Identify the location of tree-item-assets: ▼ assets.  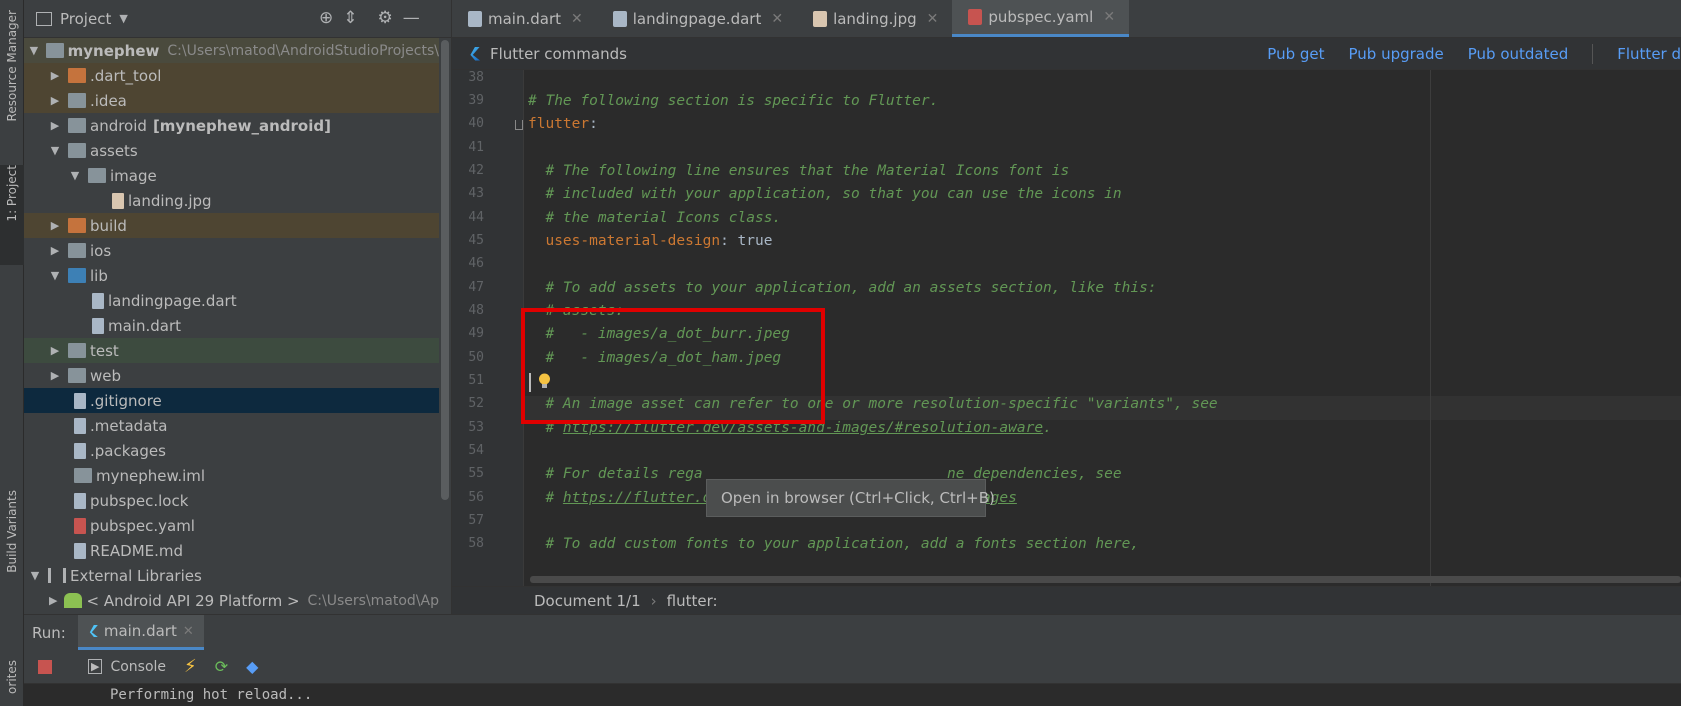
(231, 150).